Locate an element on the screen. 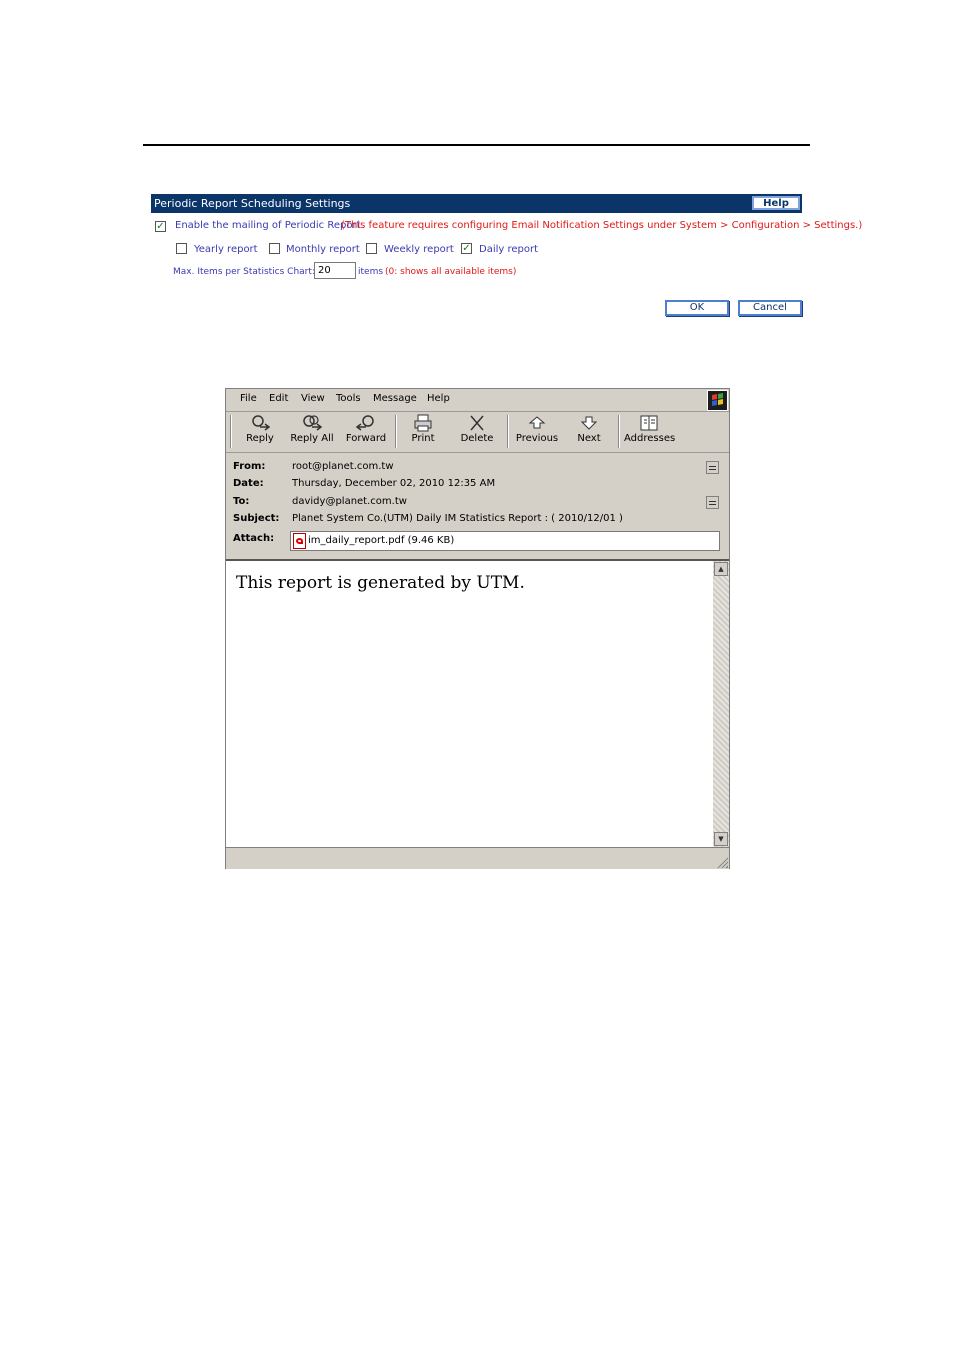 This screenshot has height=1350, width=954. print-label: Print is located at coordinates (423, 438).